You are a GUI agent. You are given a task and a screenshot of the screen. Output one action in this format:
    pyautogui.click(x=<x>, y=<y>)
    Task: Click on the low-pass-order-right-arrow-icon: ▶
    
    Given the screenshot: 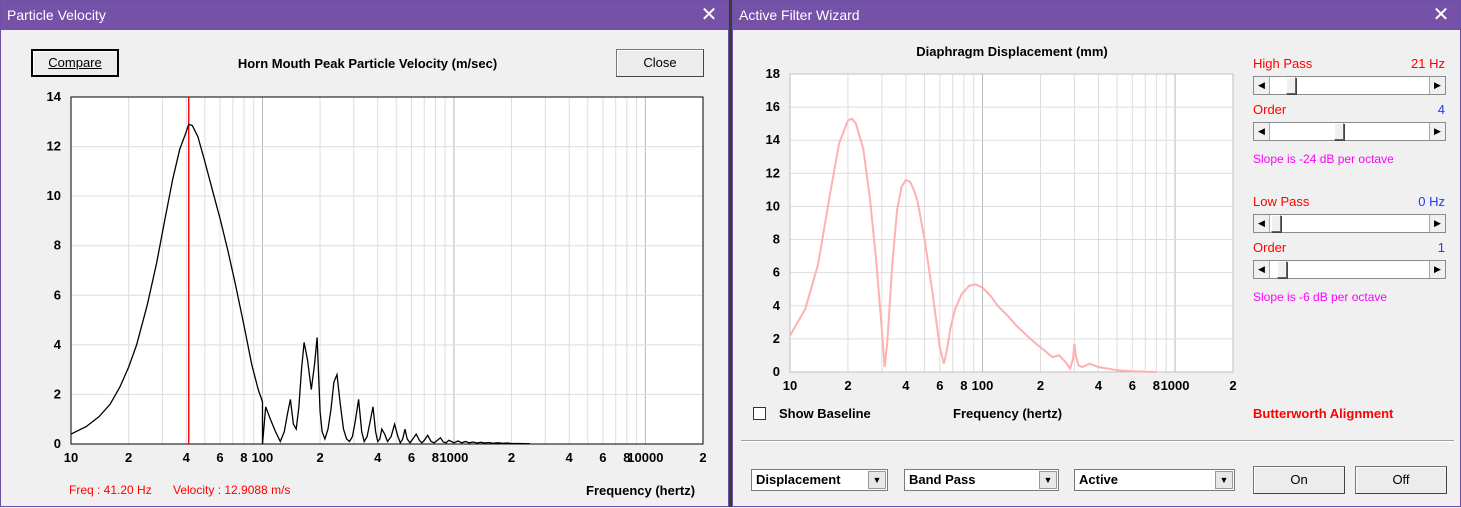 What is the action you would take?
    pyautogui.click(x=1437, y=269)
    